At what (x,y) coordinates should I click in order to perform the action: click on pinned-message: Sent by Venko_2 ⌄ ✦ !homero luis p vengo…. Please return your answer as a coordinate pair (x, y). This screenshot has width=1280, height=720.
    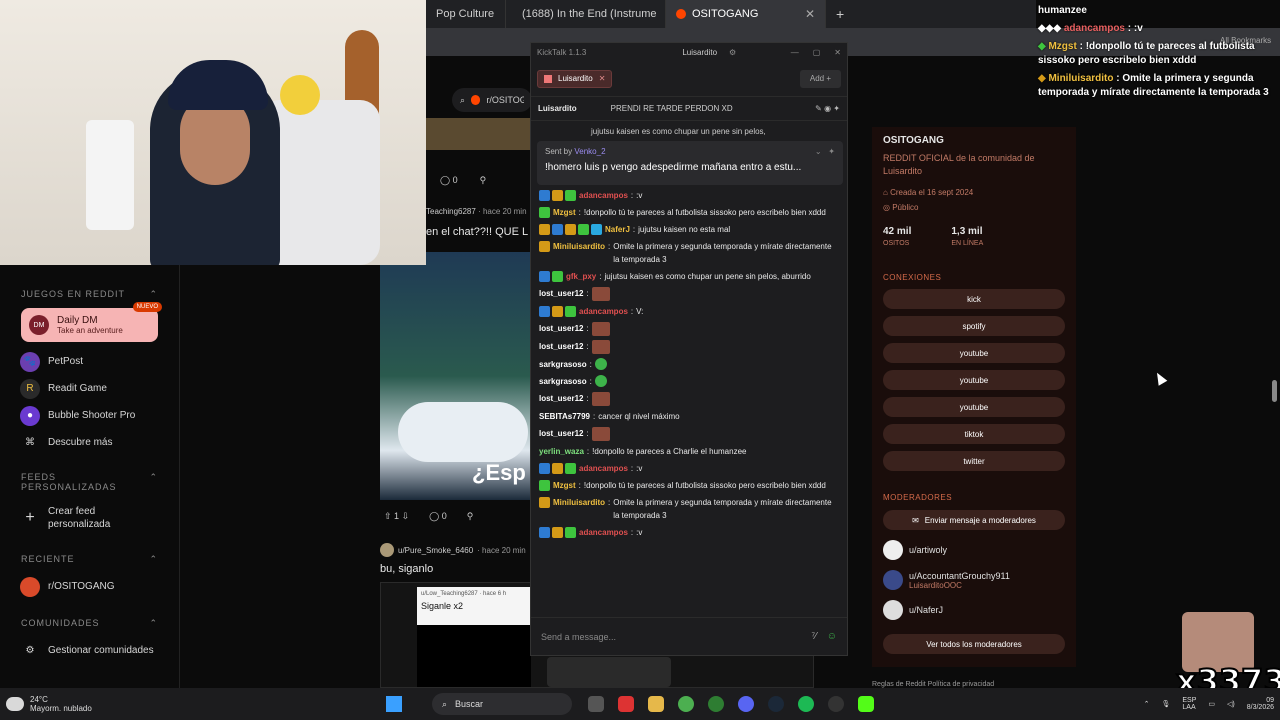
    Looking at the image, I should click on (690, 163).